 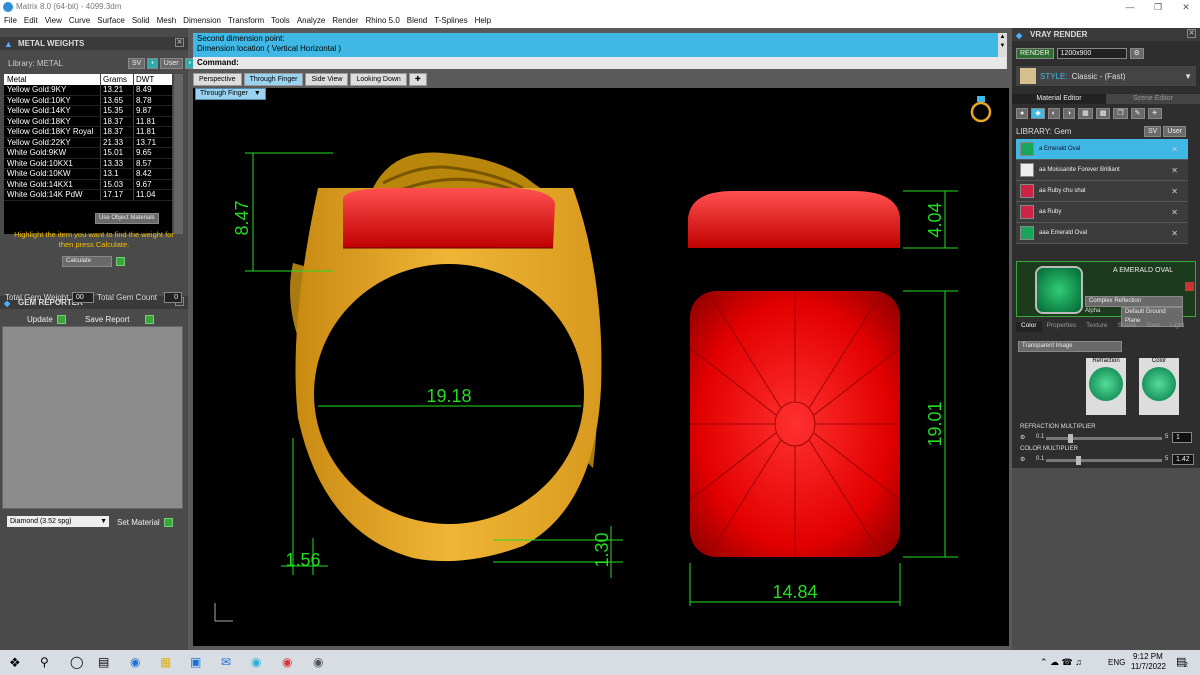 What do you see at coordinates (230, 94) in the screenshot?
I see `view-selector: Through Finger ▼` at bounding box center [230, 94].